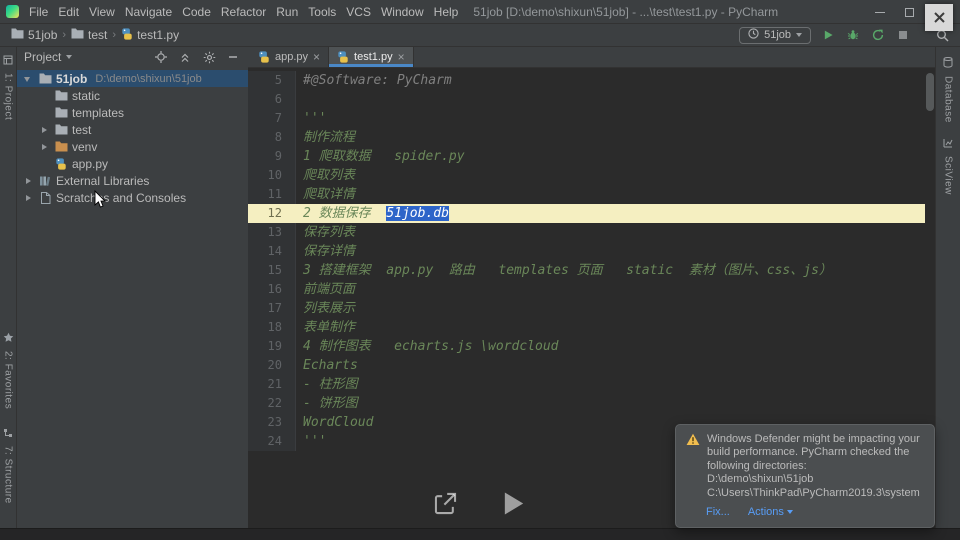 The image size is (960, 540). I want to click on tree-item-static: static, so click(132, 95).